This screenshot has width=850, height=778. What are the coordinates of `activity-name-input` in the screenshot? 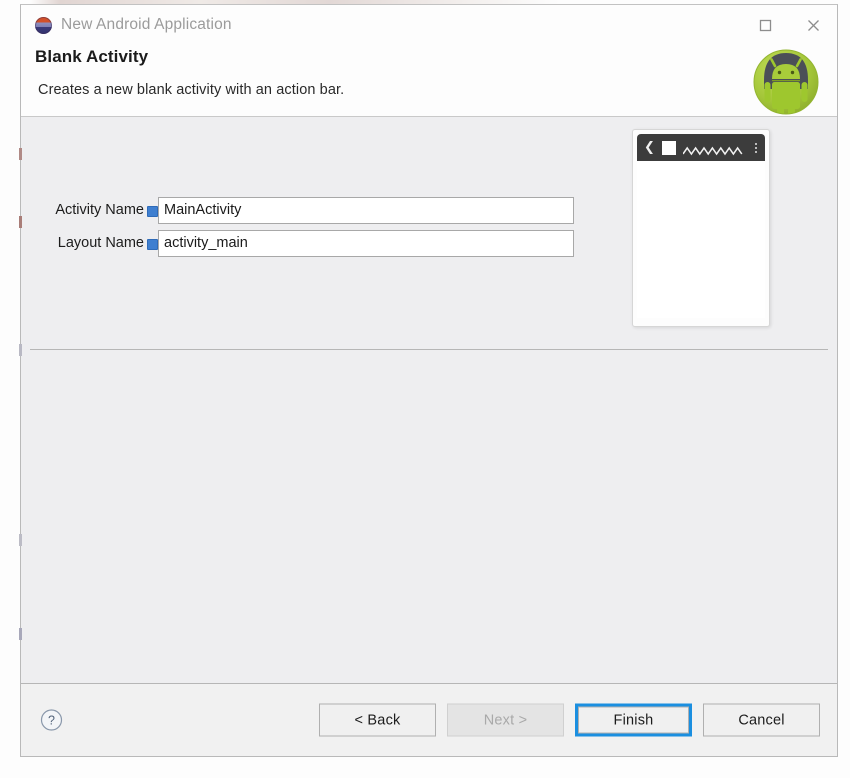 It's located at (366, 210).